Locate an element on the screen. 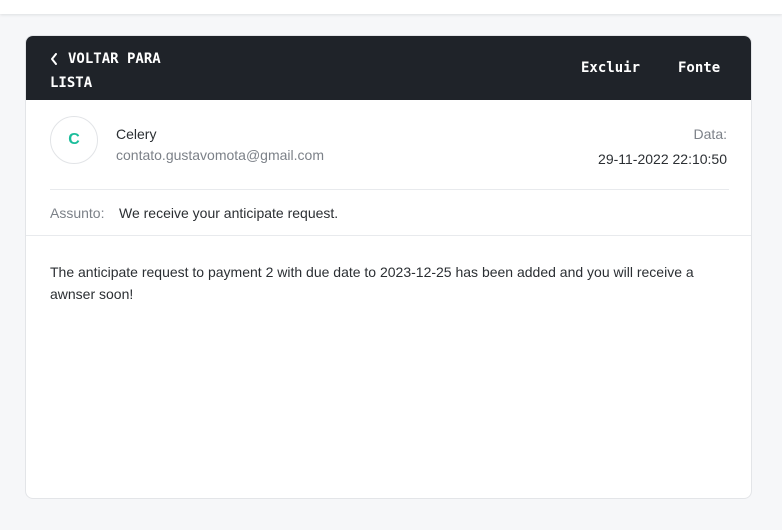 Image resolution: width=782 pixels, height=530 pixels. subject-divider is located at coordinates (388, 235).